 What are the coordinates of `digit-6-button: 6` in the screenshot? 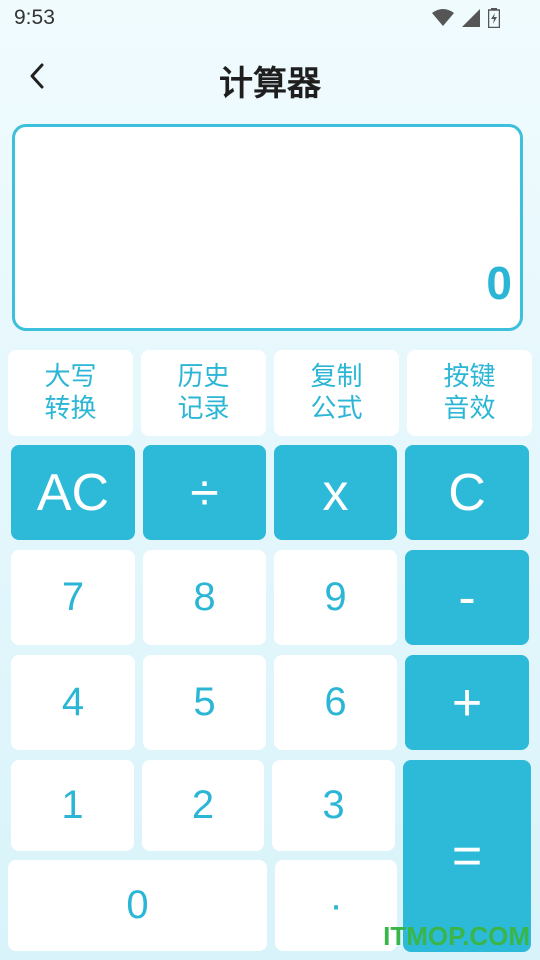 It's located at (335, 702).